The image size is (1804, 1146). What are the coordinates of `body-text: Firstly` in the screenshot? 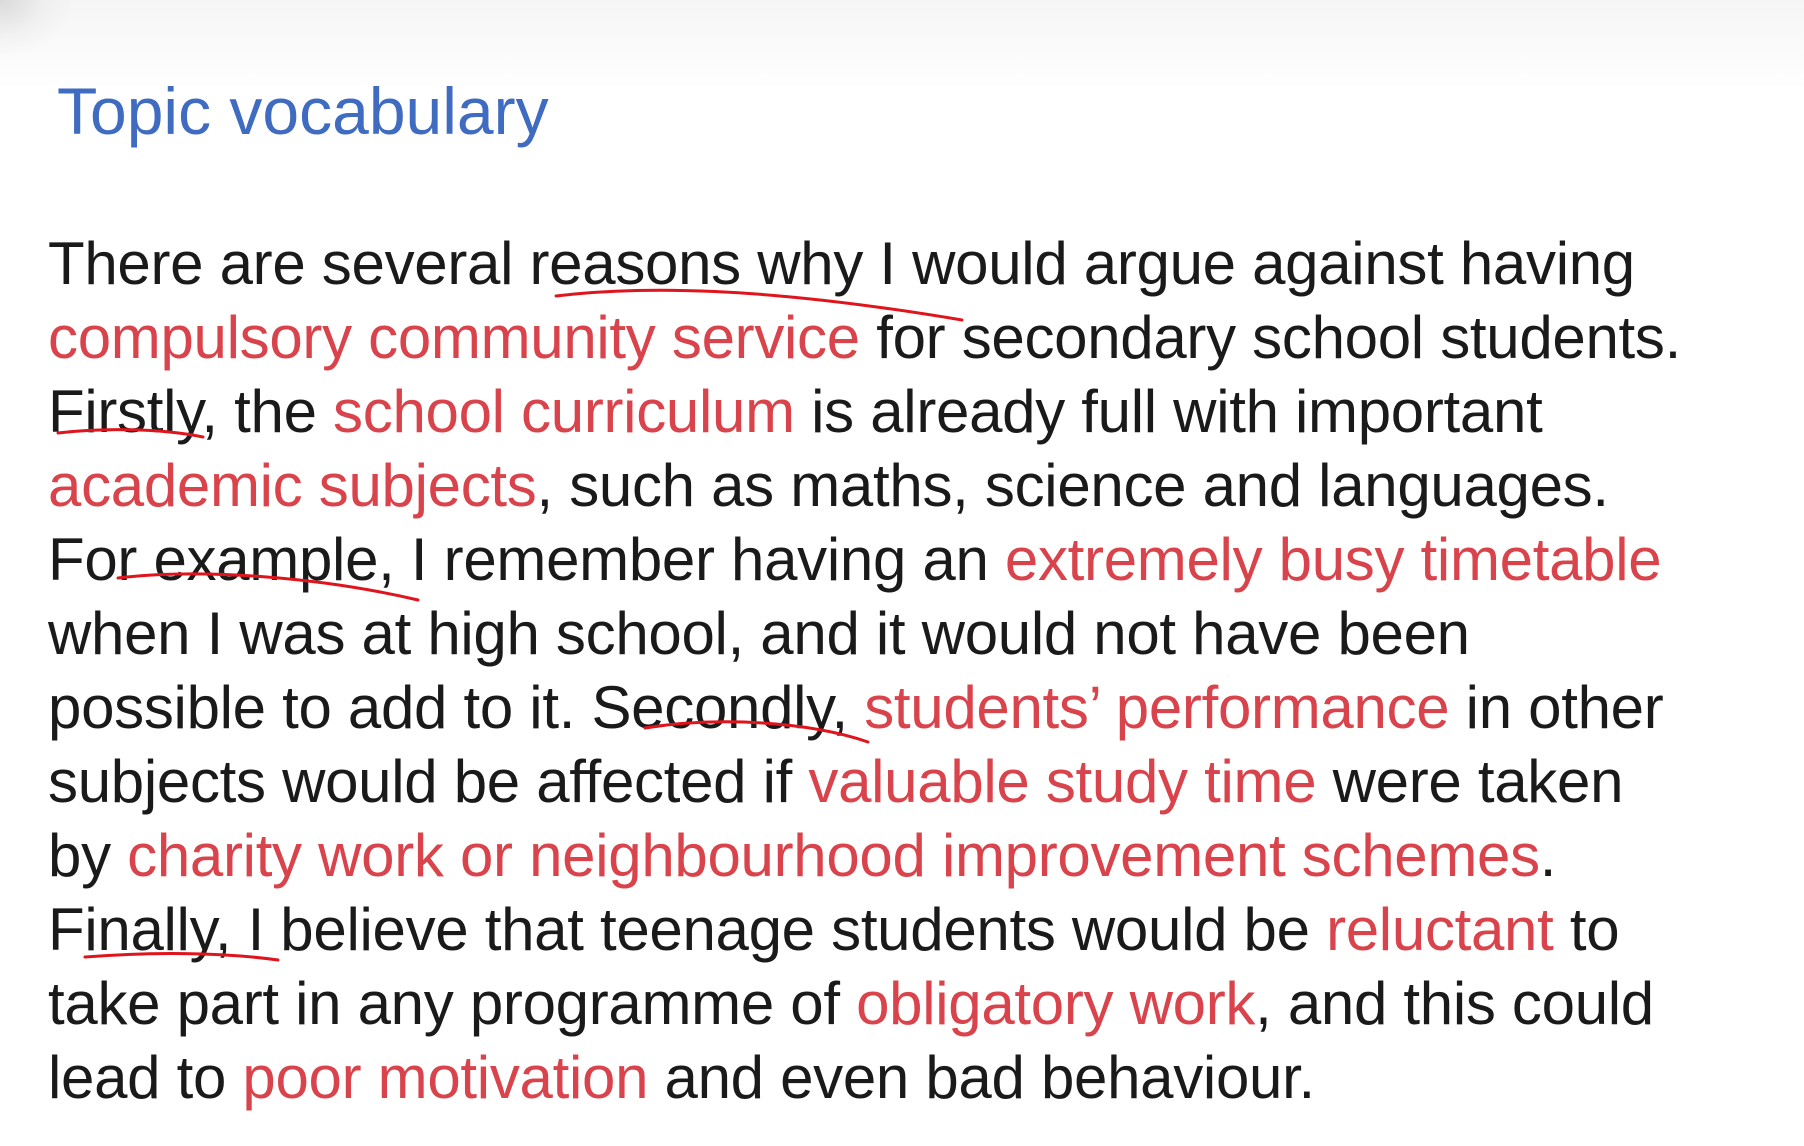 It's located at (125, 411).